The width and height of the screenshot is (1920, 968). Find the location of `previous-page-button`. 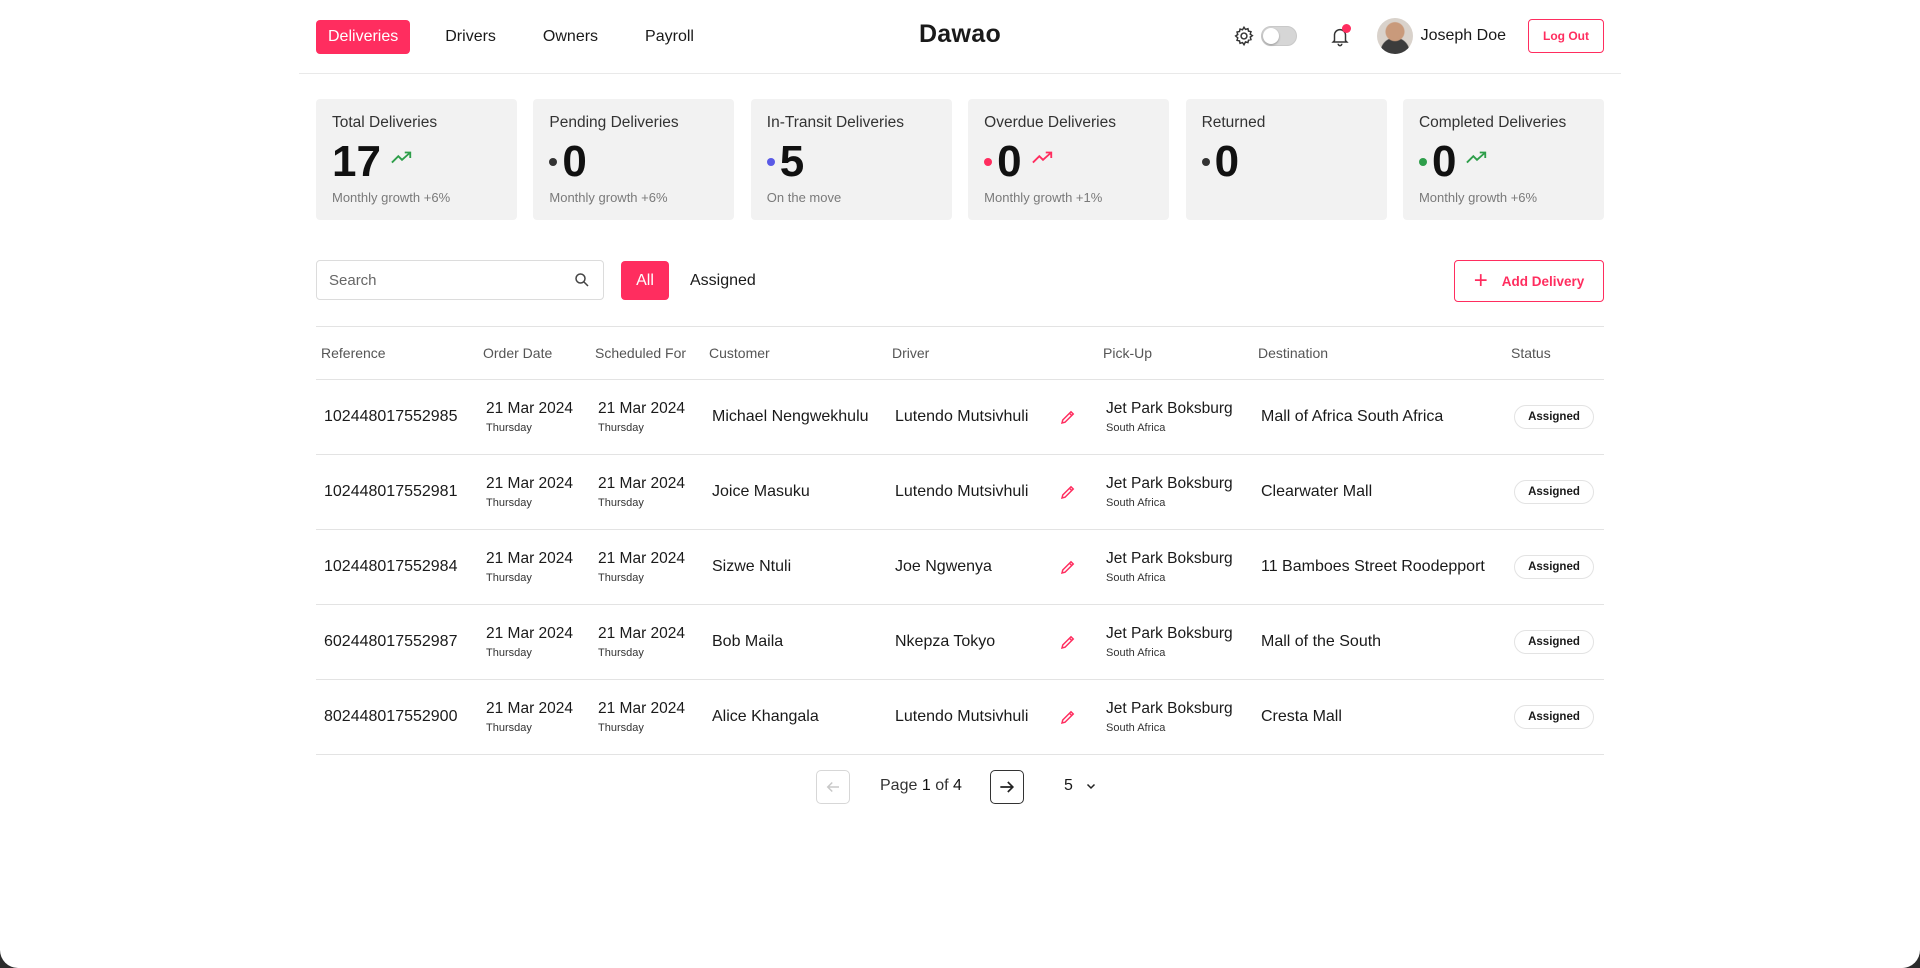

previous-page-button is located at coordinates (833, 787).